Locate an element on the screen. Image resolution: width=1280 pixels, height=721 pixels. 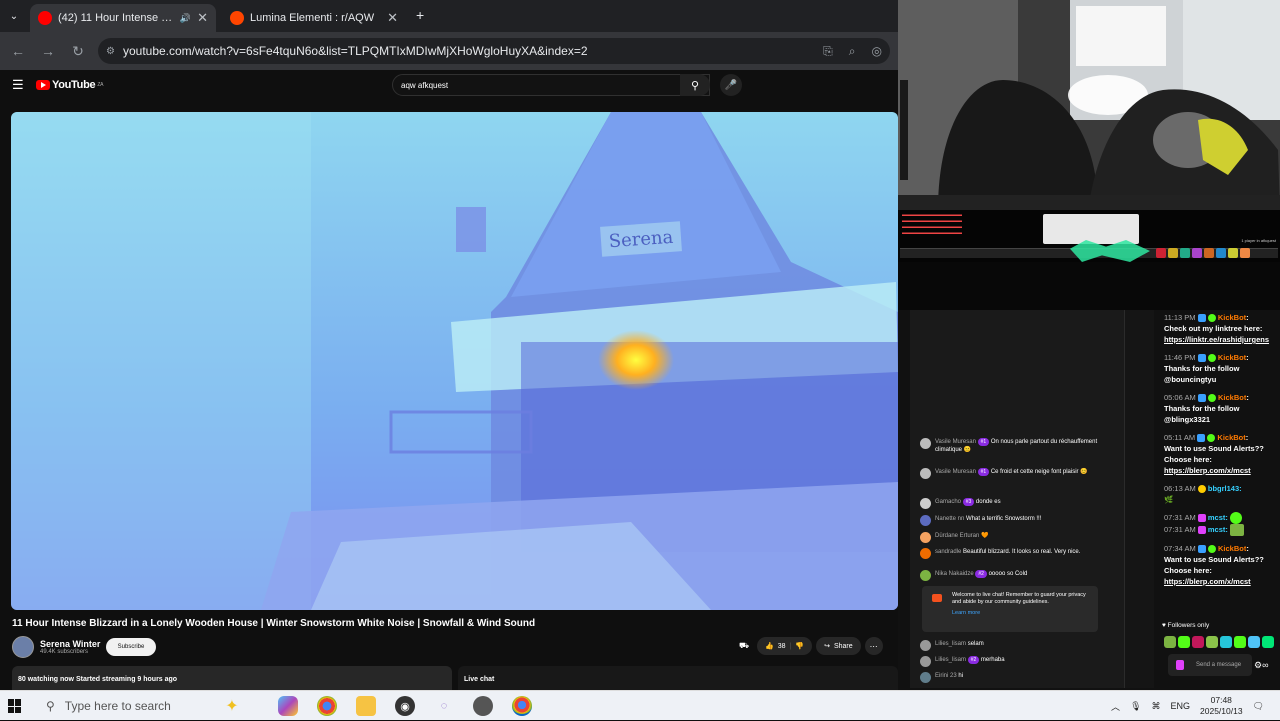
chrome-active-icon is located at coordinates (522, 706).